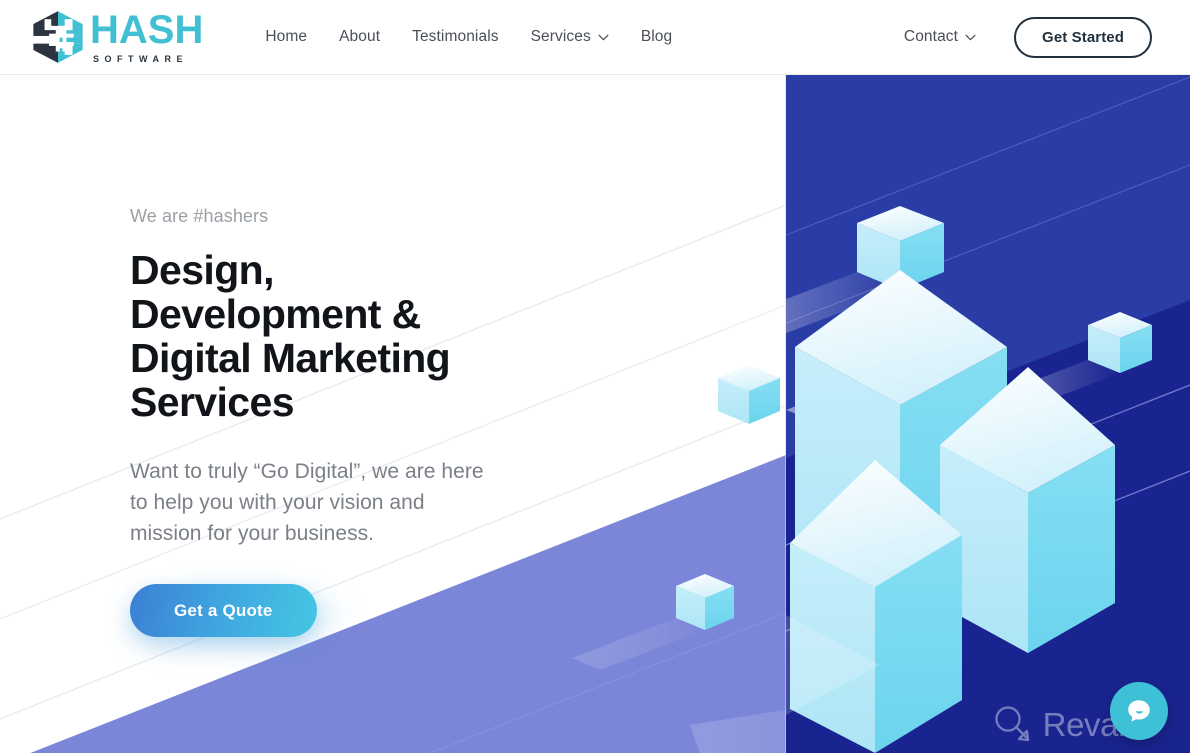  What do you see at coordinates (1083, 37) in the screenshot?
I see `get-started-button: Get Started` at bounding box center [1083, 37].